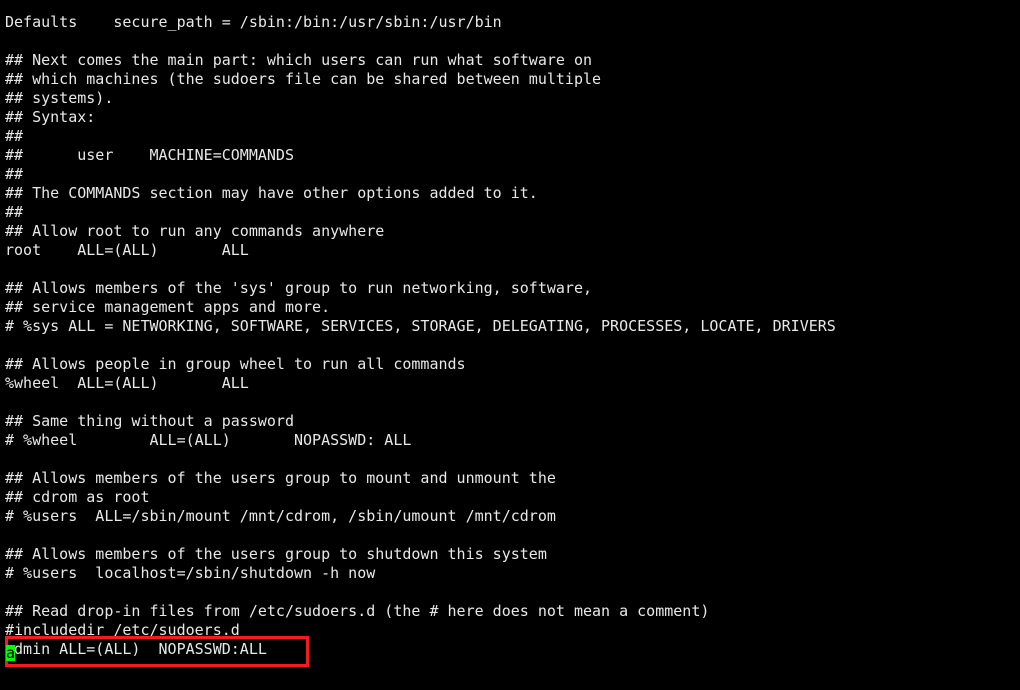 This screenshot has height=690, width=1020. I want to click on terminal-line-active: #includedir /etc/sudoers.d, so click(122, 630).